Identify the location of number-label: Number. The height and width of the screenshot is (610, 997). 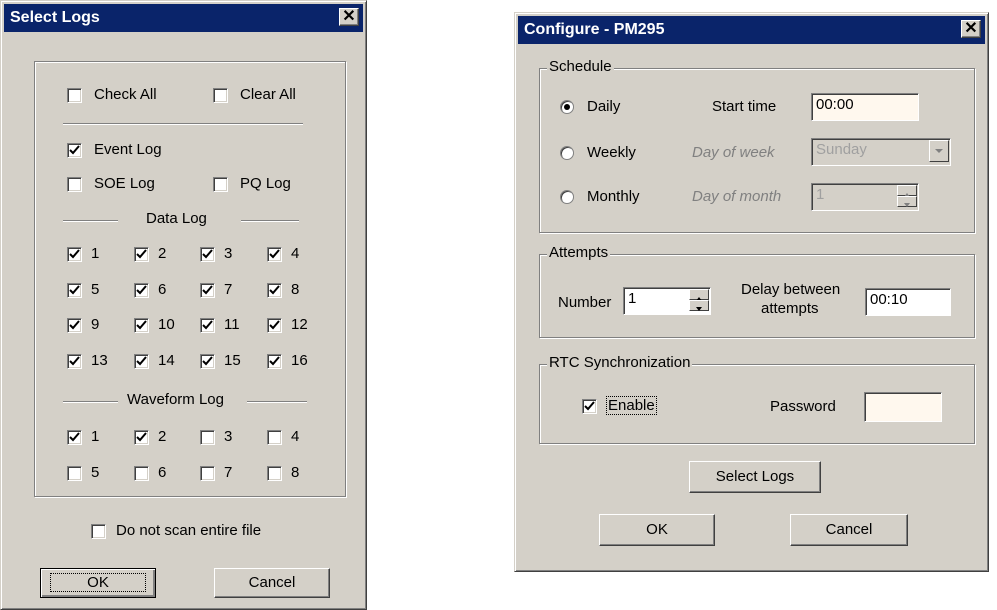
(585, 302).